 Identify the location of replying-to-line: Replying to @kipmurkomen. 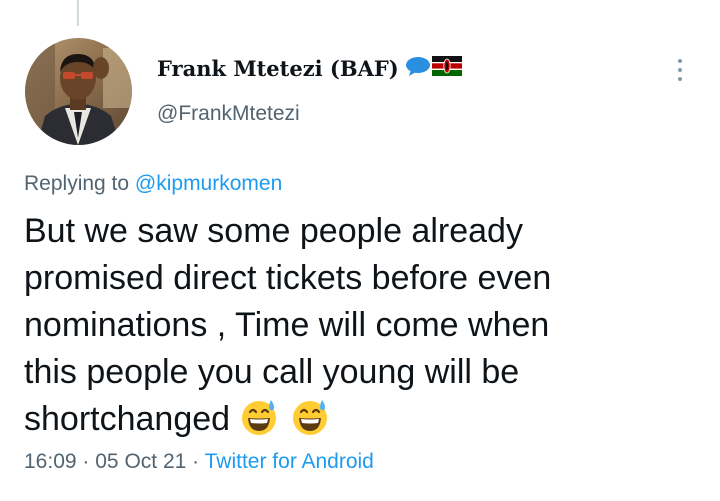
(153, 184).